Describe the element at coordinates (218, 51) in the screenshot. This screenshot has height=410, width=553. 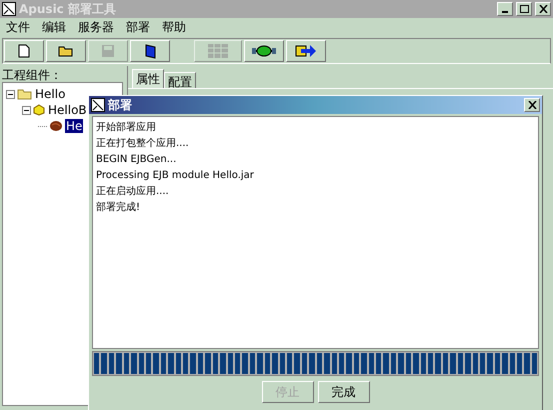
I see `grid-icon` at that location.